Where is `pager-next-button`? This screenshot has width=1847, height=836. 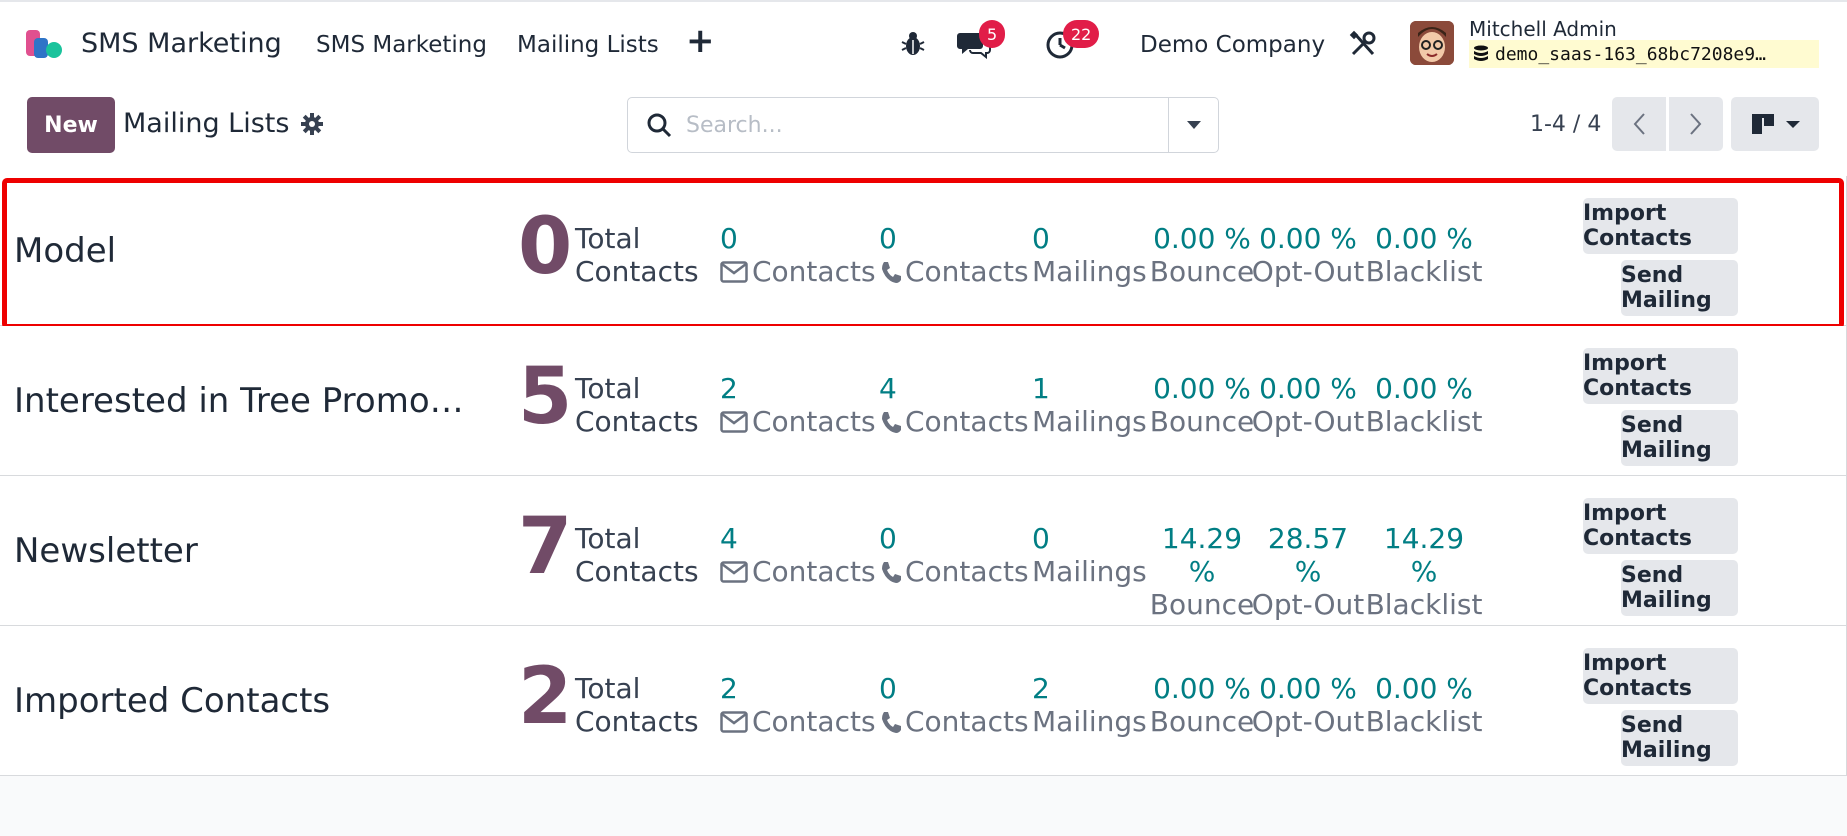 pager-next-button is located at coordinates (1696, 124).